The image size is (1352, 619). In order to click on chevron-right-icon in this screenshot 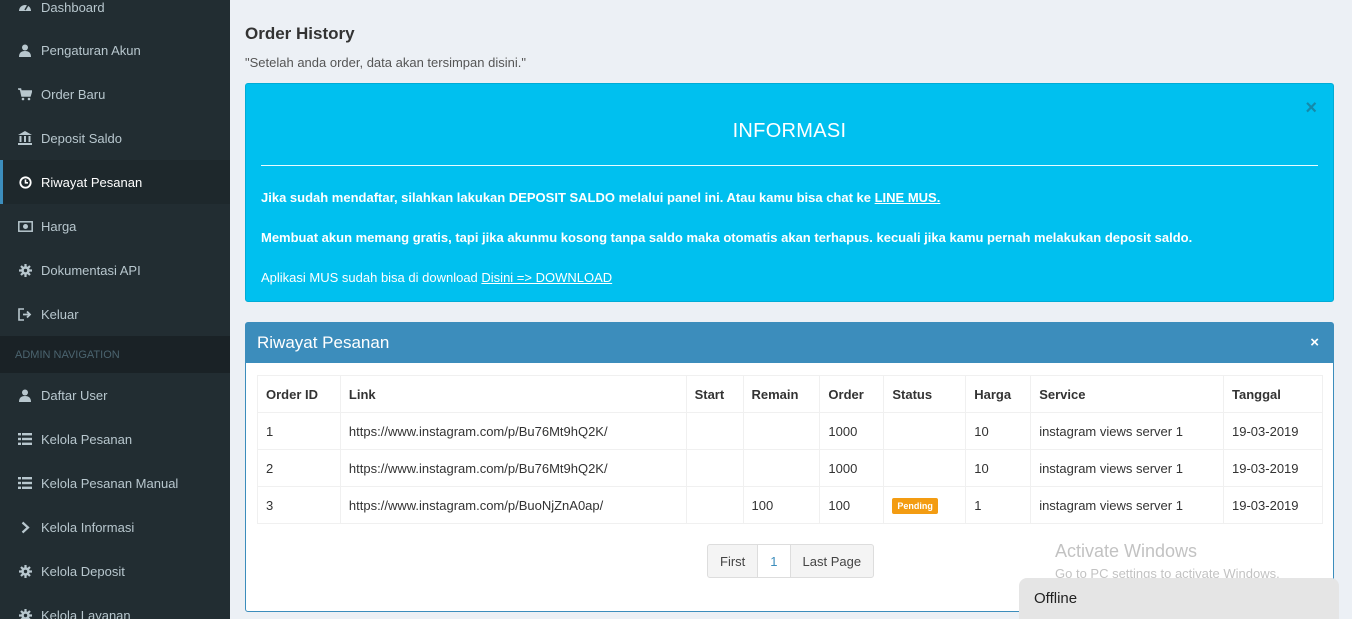, I will do `click(25, 527)`.